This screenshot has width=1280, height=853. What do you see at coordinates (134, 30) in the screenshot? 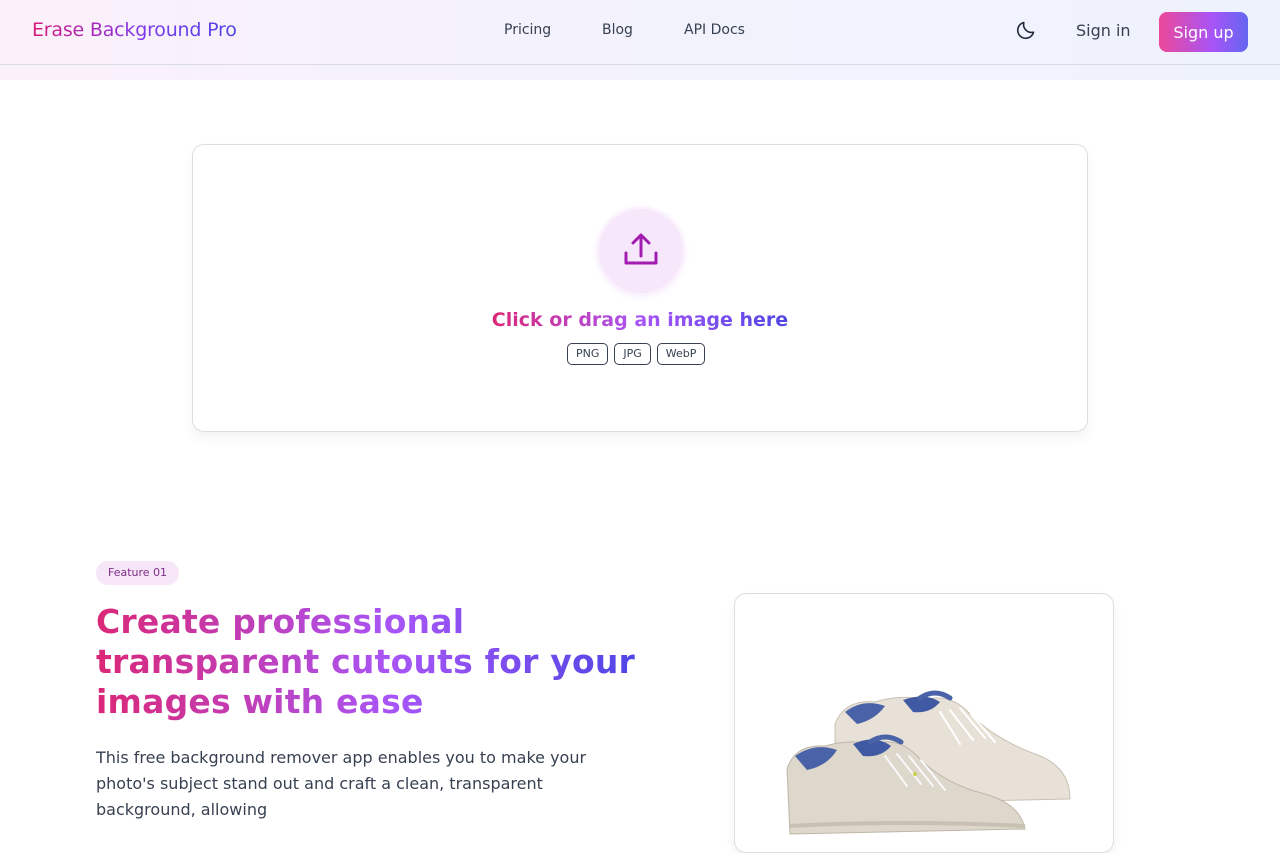
I see `brand-logo: Erase Background Pro` at bounding box center [134, 30].